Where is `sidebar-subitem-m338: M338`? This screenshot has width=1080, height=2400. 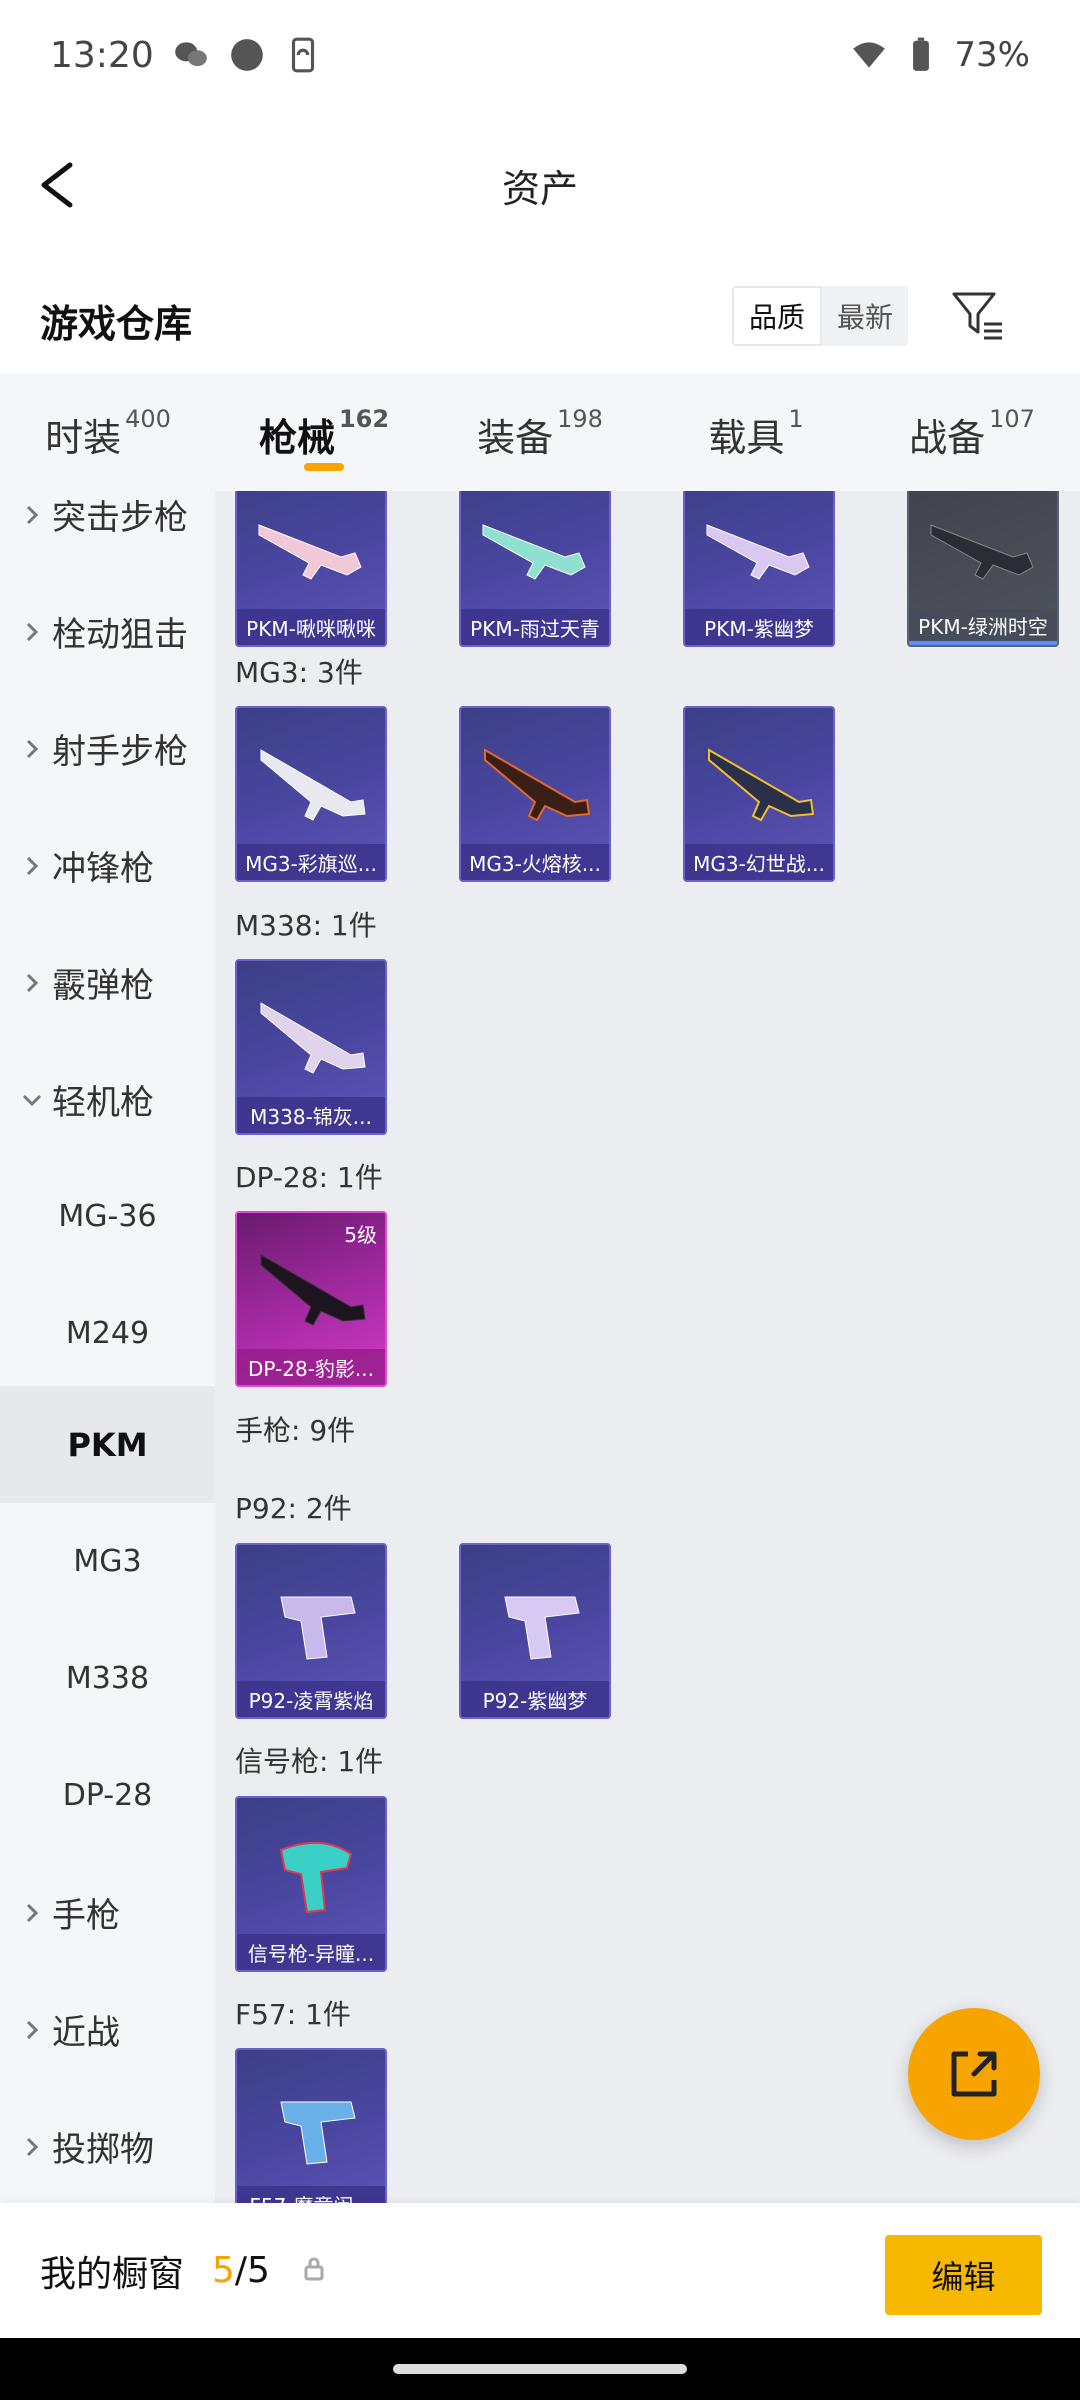
sidebar-subitem-m338: M338 is located at coordinates (107, 1678).